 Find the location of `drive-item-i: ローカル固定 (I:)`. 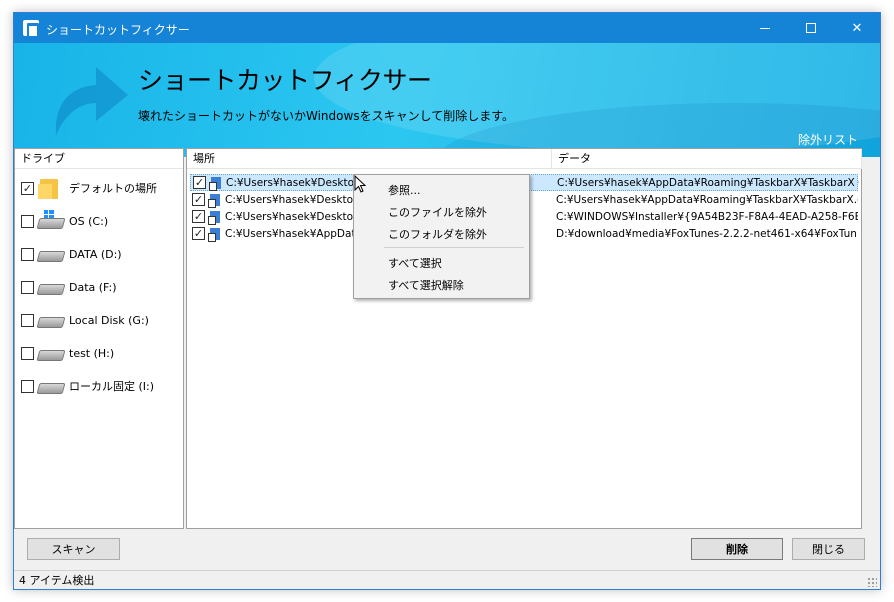

drive-item-i: ローカル固定 (I:) is located at coordinates (87, 386).